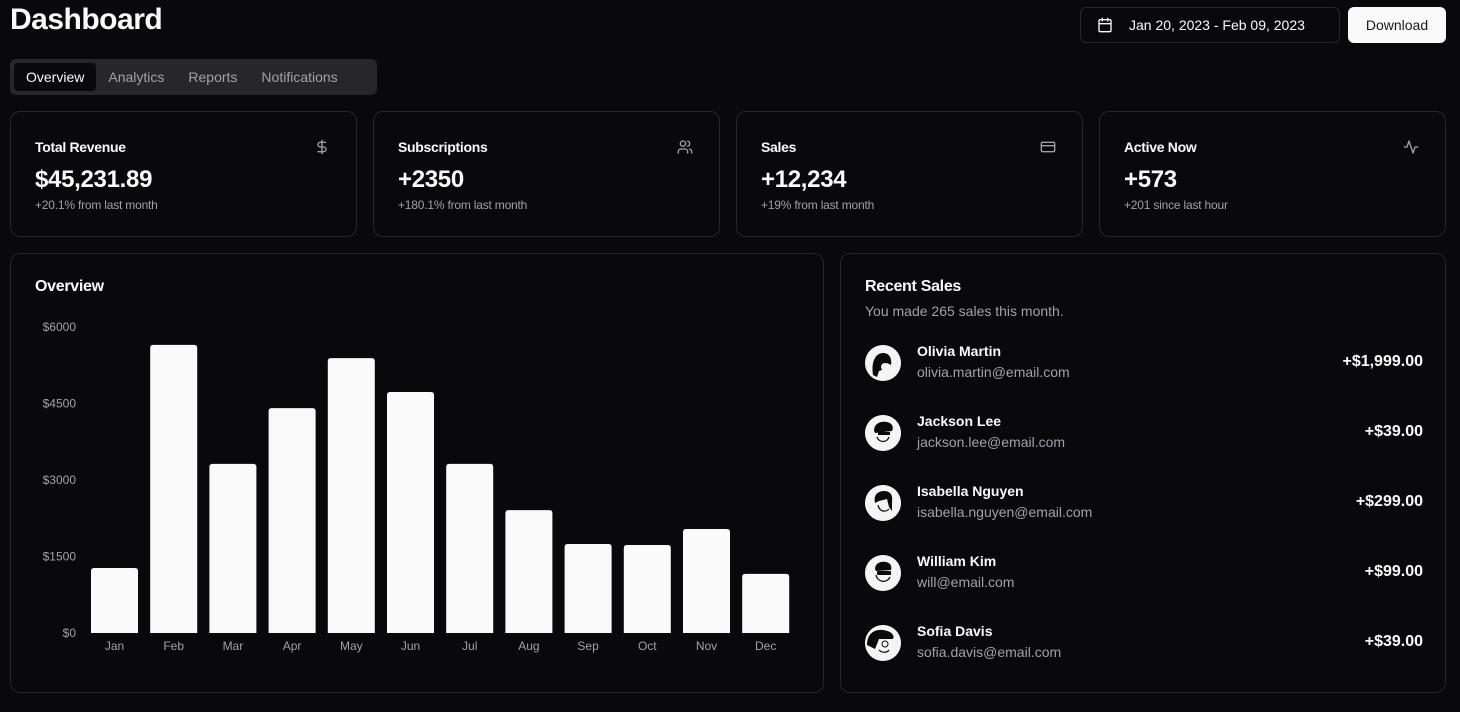 Image resolution: width=1460 pixels, height=712 pixels. Describe the element at coordinates (1150, 179) in the screenshot. I see `stat-value: +573` at that location.